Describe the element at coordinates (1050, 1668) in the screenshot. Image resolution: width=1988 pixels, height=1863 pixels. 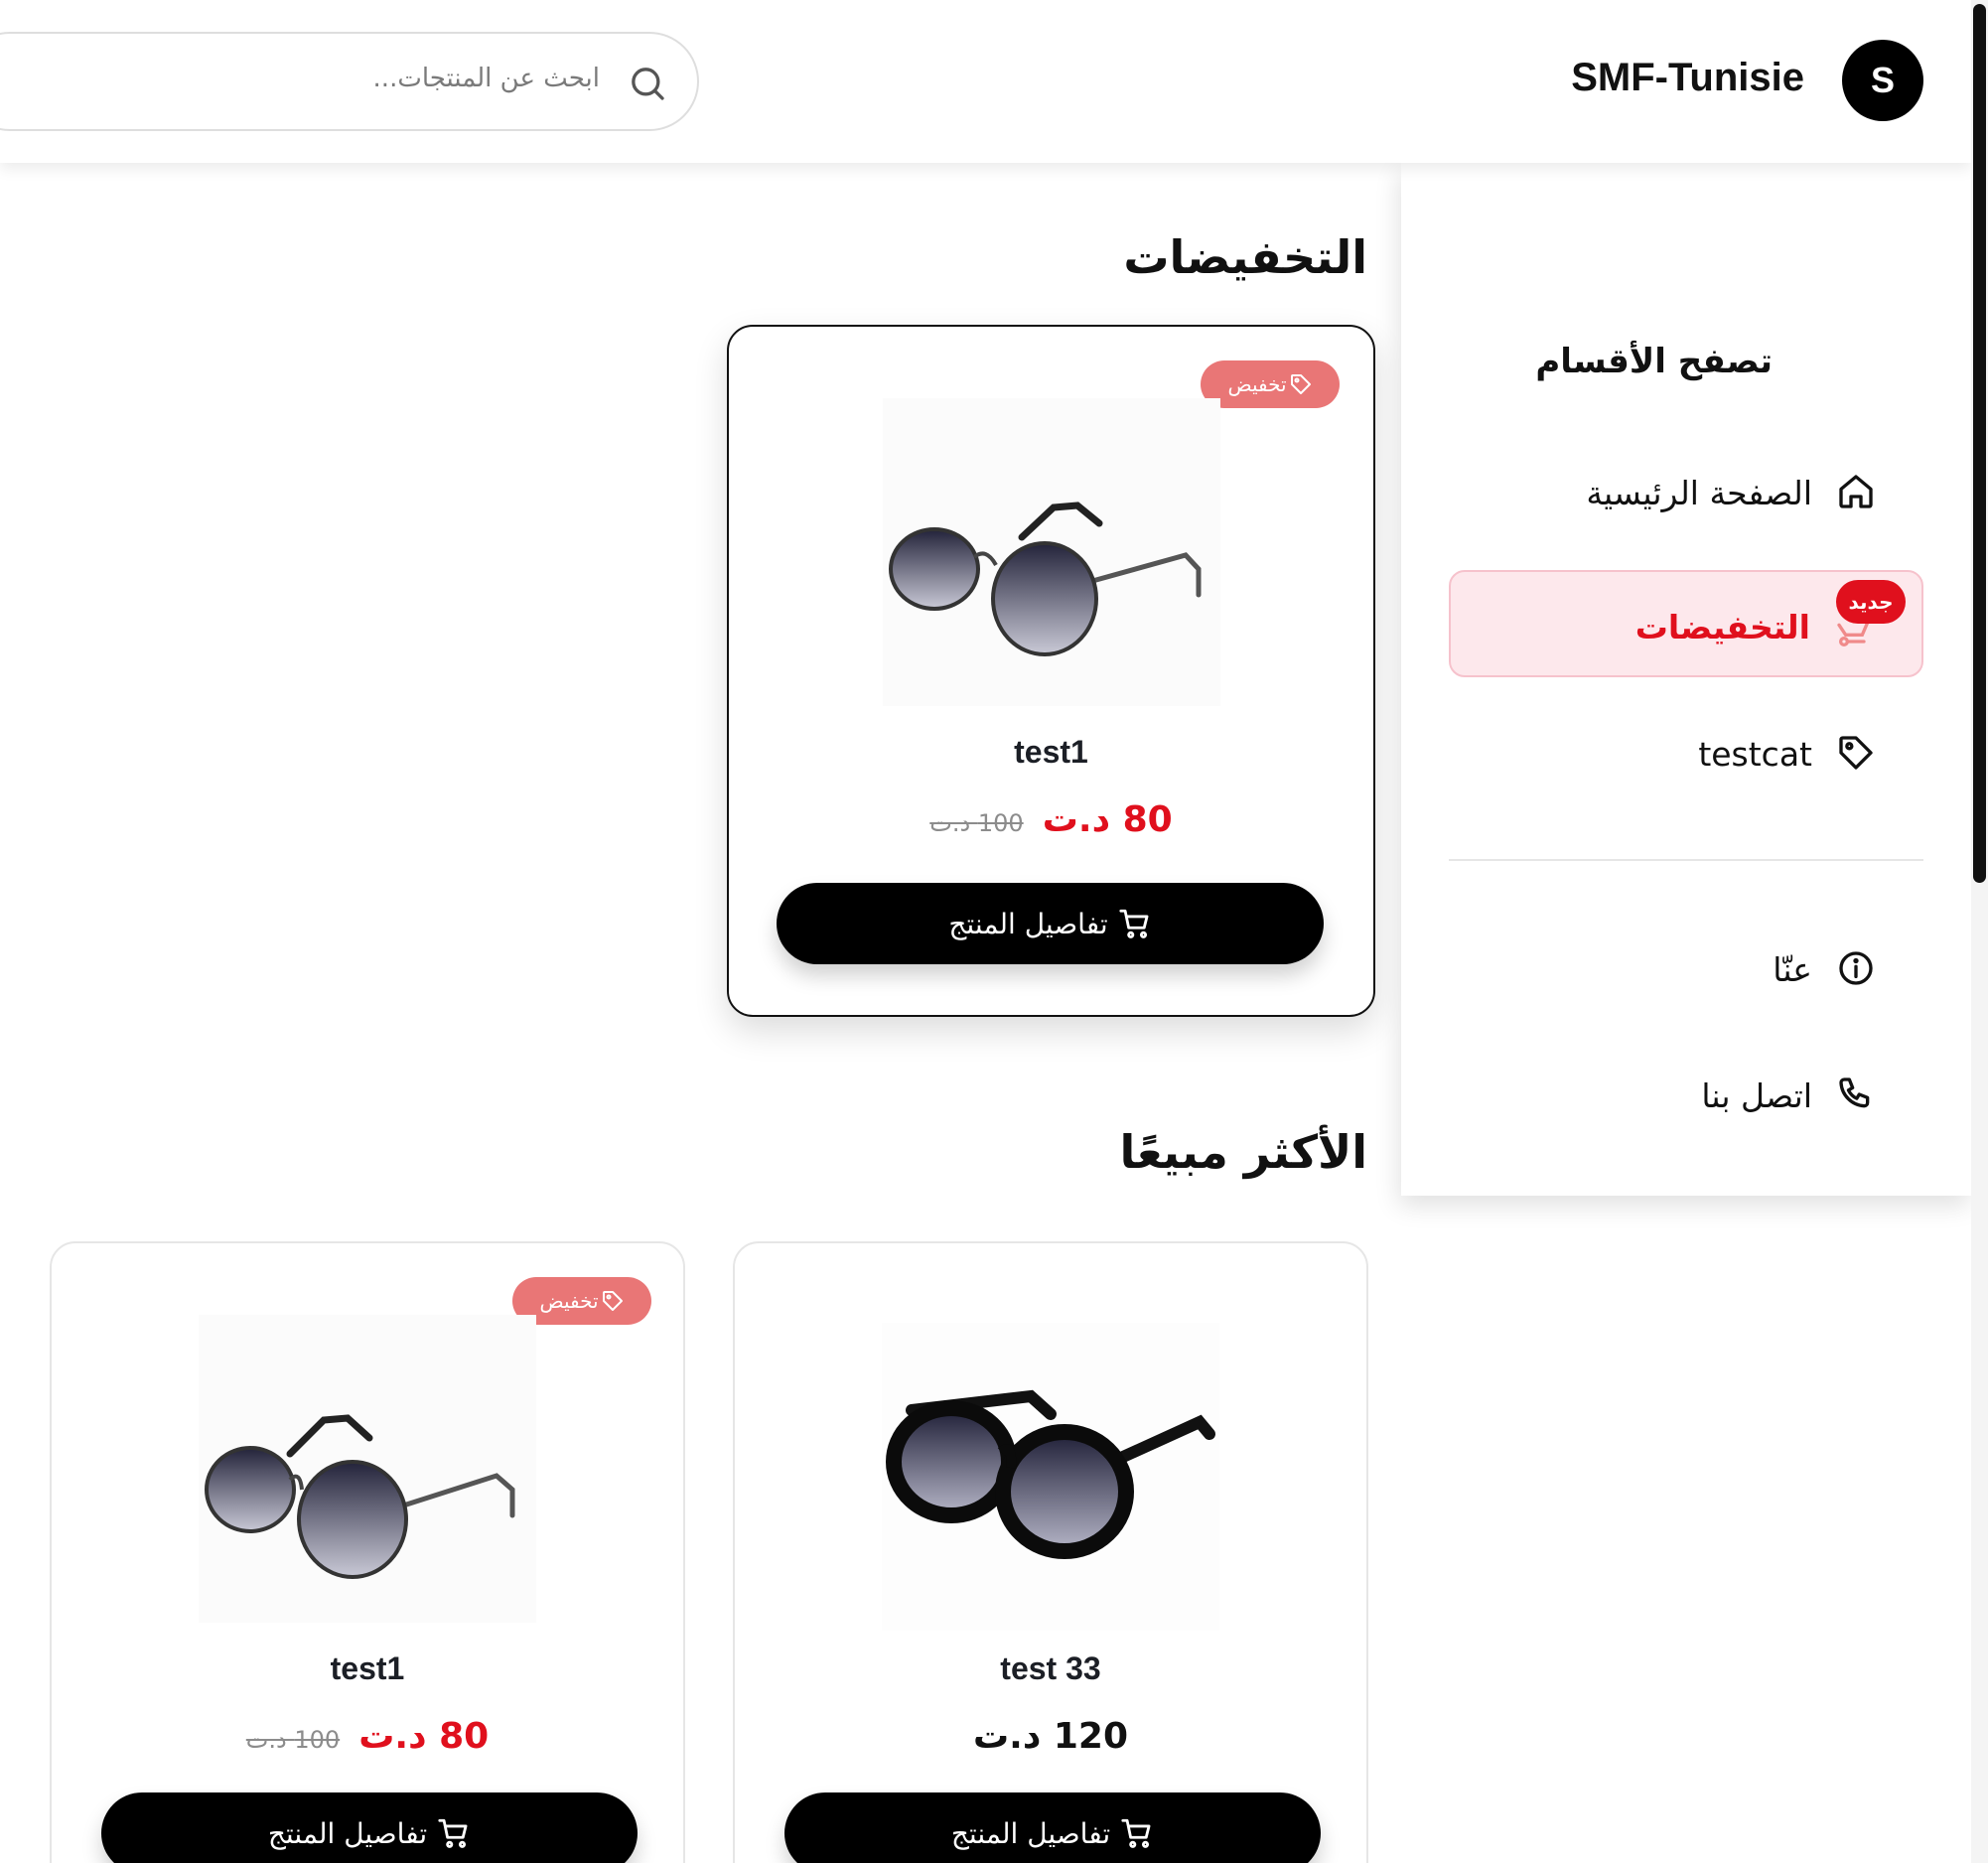
I see `product-name: test 33` at that location.